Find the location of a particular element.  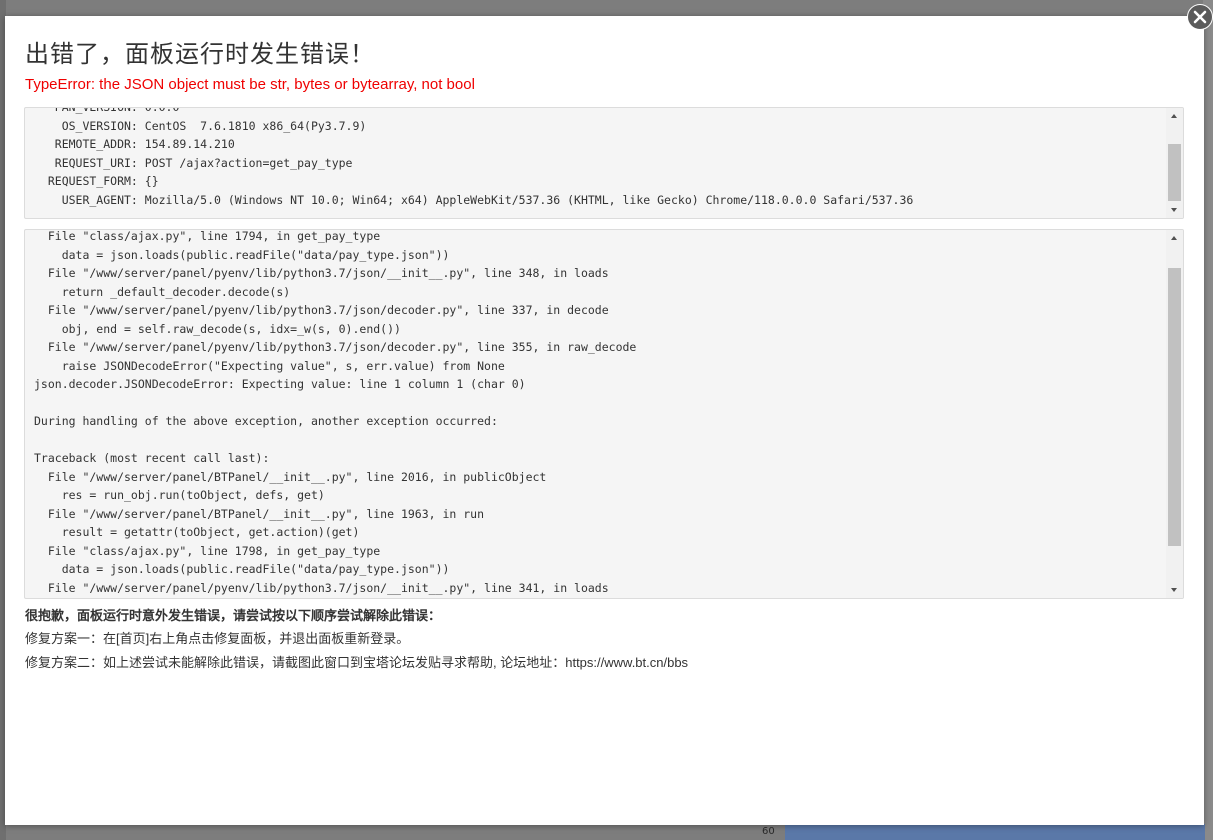

environment-scrollbar is located at coordinates (1174, 163).